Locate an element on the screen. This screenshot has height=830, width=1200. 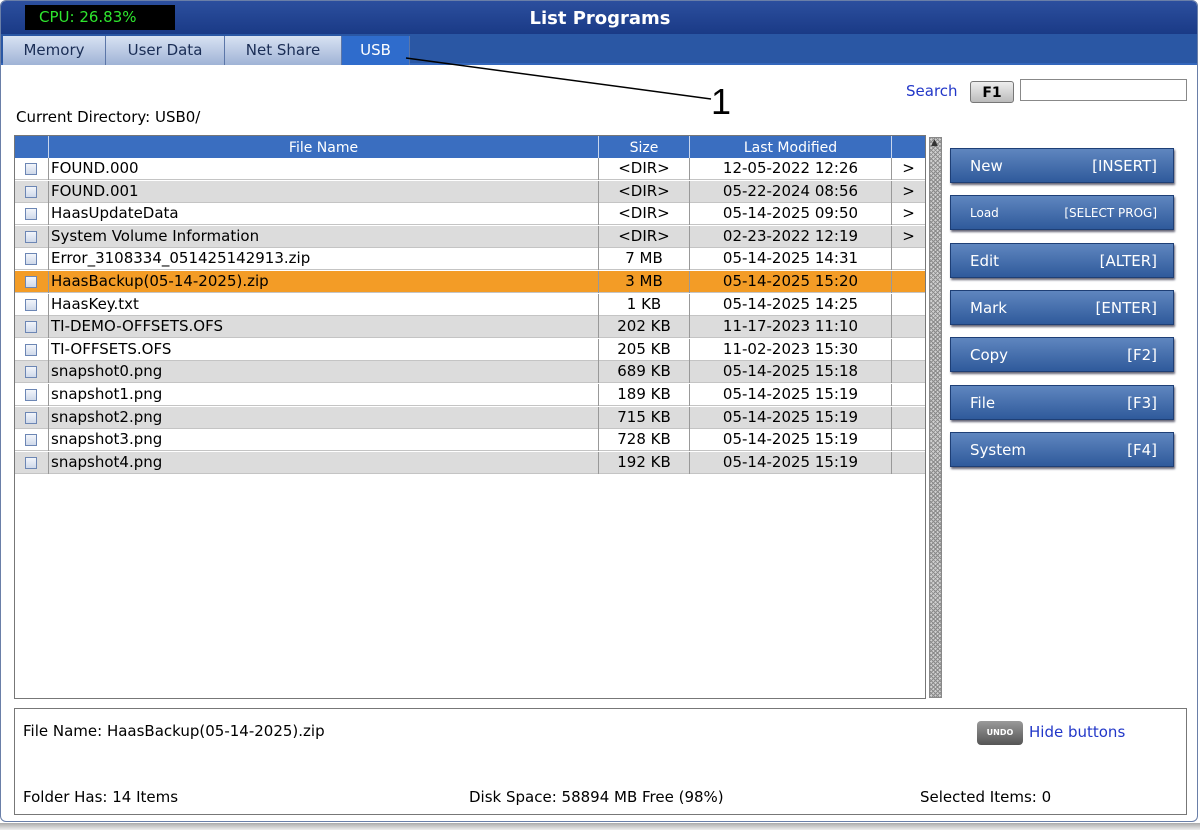
copy-button: Copy [F2] is located at coordinates (1062, 355).